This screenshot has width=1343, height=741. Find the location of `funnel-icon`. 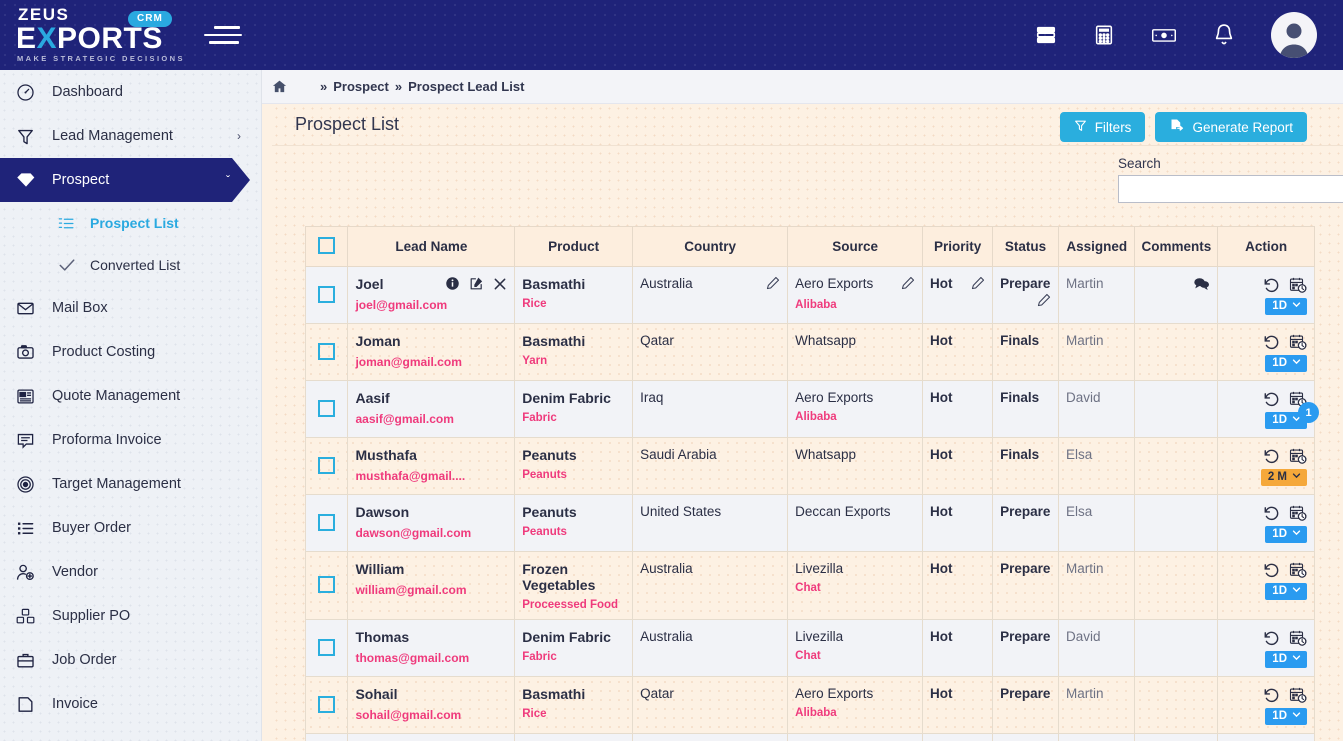

funnel-icon is located at coordinates (34, 136).